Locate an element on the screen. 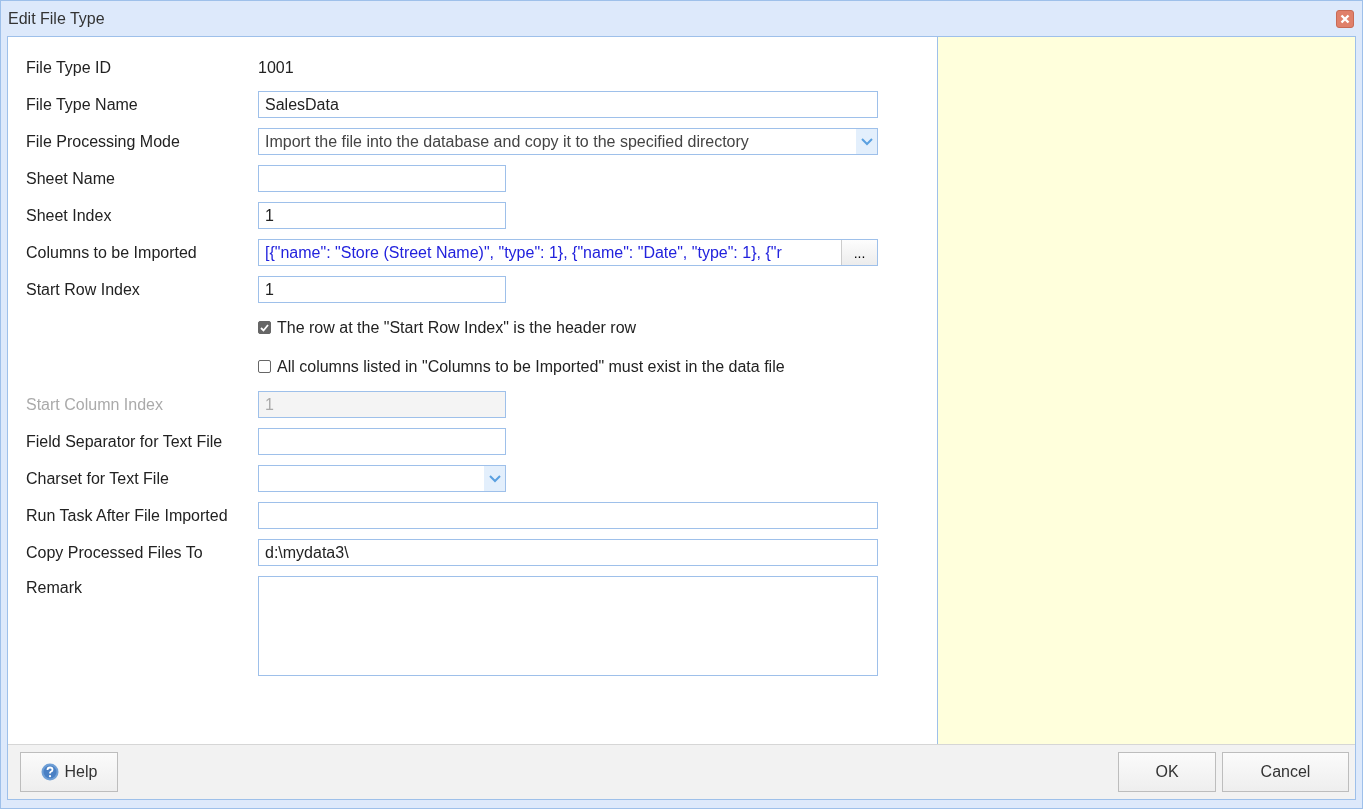 Image resolution: width=1363 pixels, height=809 pixels. field-label: Sheet Name is located at coordinates (71, 178).